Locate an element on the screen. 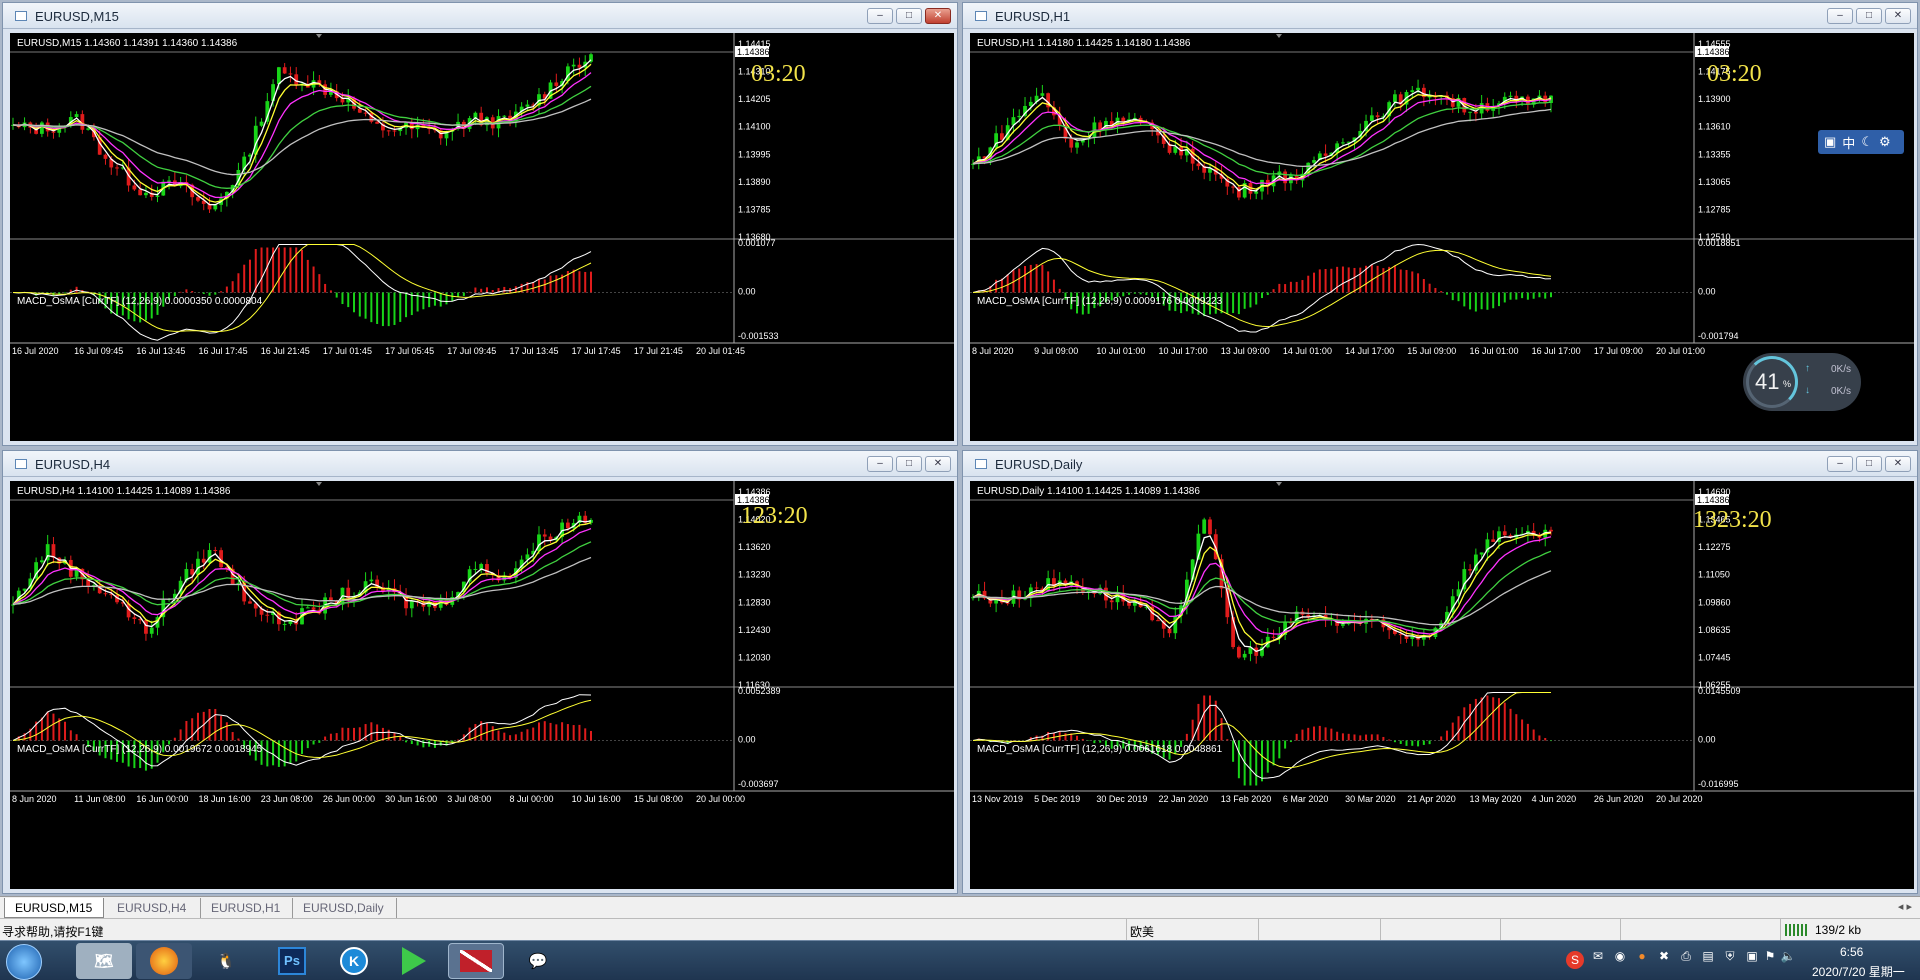  start-orb-icon is located at coordinates (24, 962).